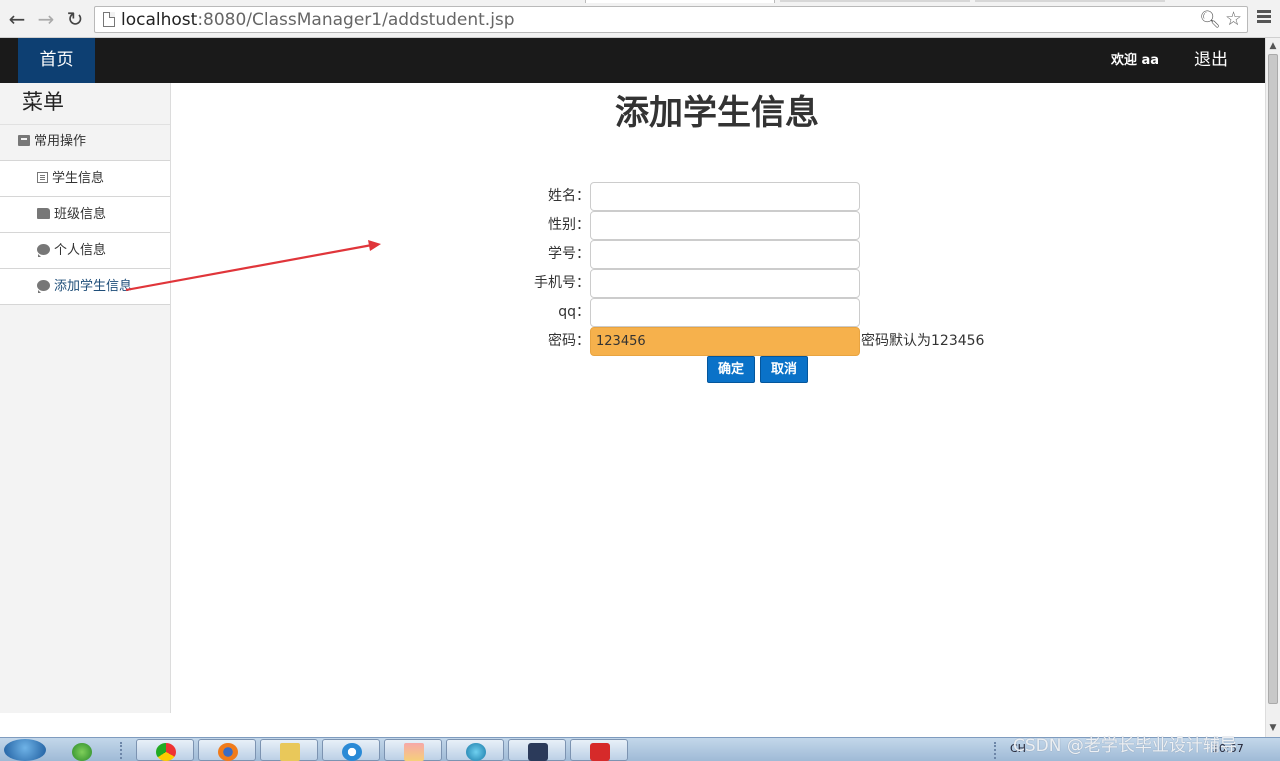 The image size is (1280, 761). Describe the element at coordinates (85, 104) in the screenshot. I see `sidebar-title: 菜单` at that location.